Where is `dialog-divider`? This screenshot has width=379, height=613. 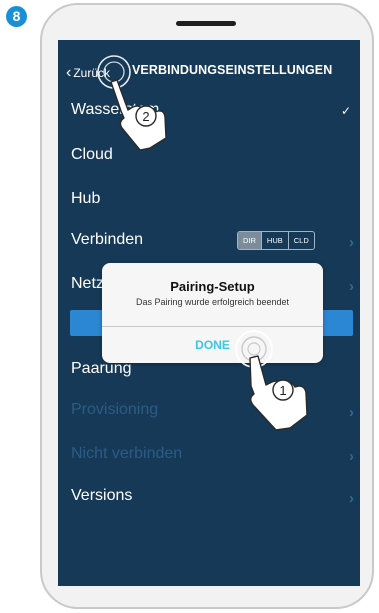 dialog-divider is located at coordinates (212, 326).